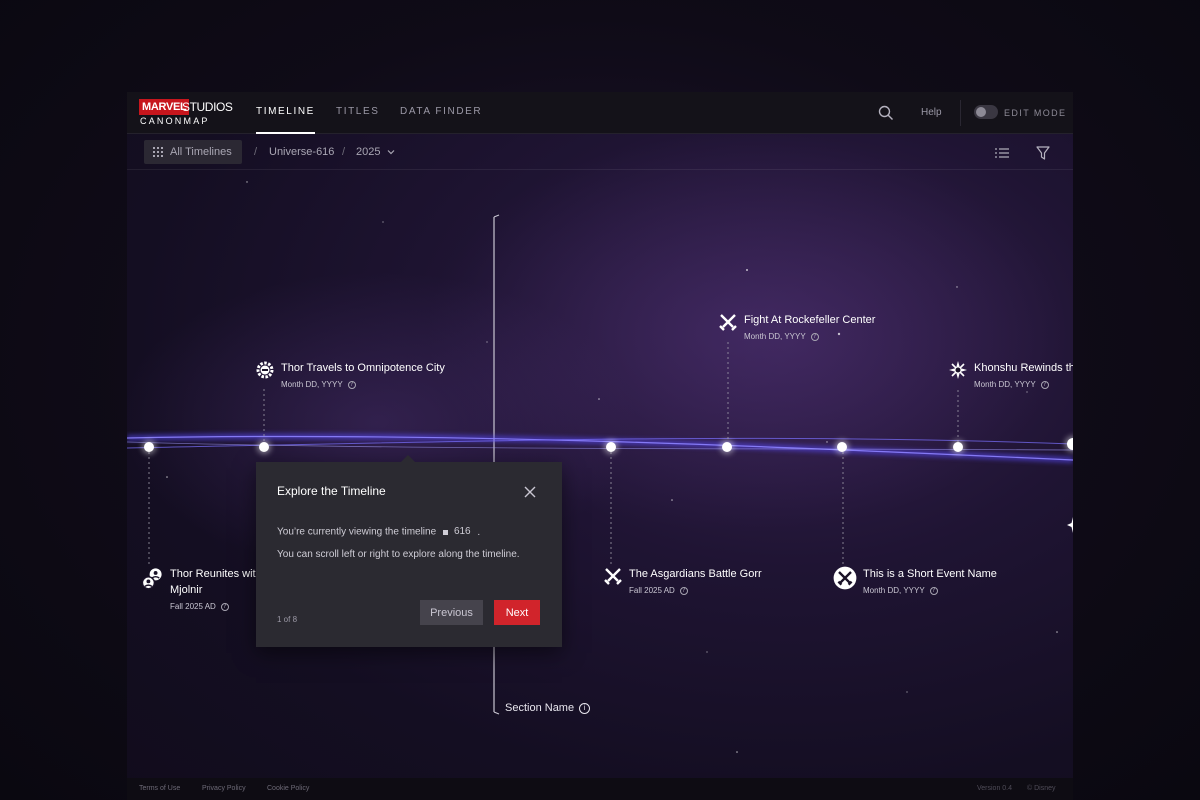 Image resolution: width=1200 pixels, height=800 pixels. Describe the element at coordinates (845, 578) in the screenshot. I see `crossed-swords-circle-icon` at that location.